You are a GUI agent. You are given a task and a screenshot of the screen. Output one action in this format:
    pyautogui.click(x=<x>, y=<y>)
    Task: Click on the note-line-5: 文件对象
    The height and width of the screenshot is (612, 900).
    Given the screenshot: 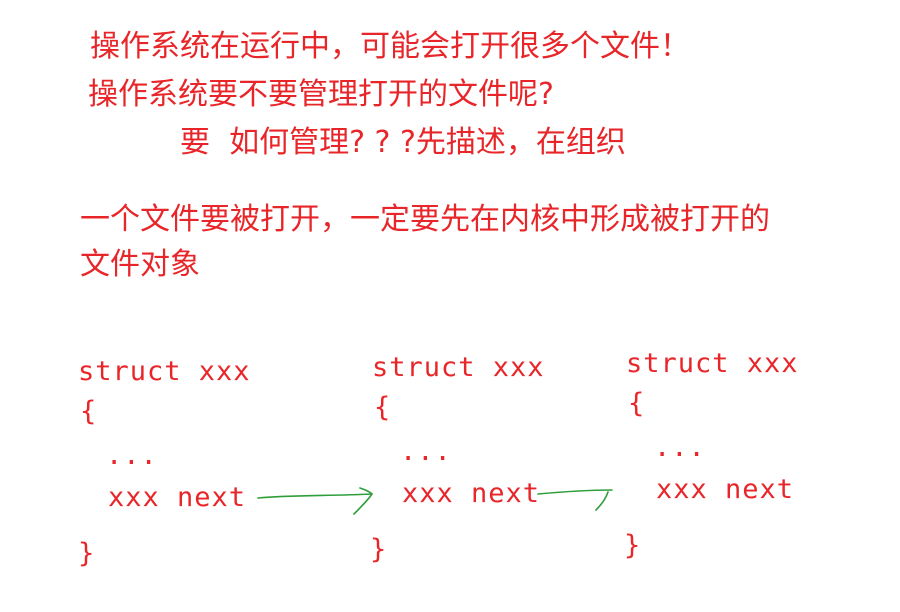 What is the action you would take?
    pyautogui.click(x=140, y=264)
    